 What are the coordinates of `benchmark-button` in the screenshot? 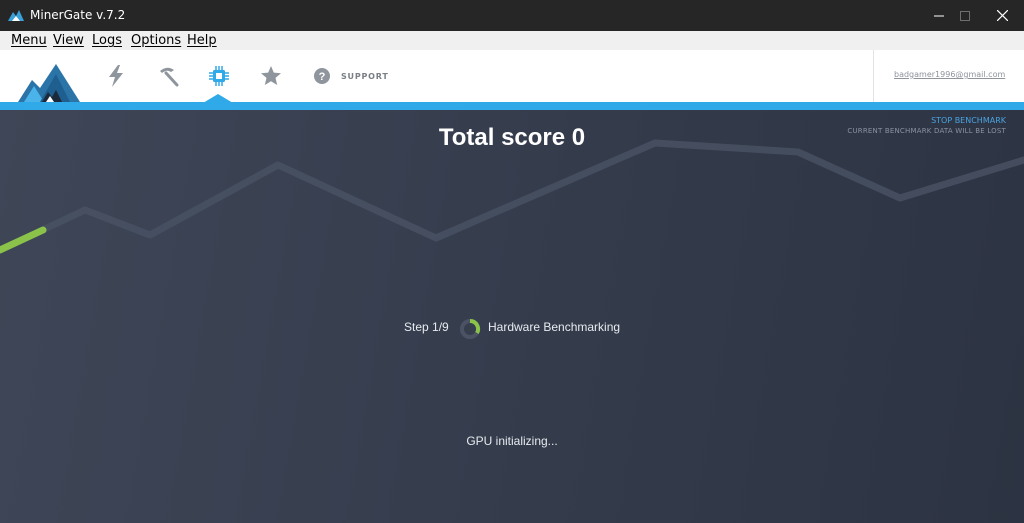 It's located at (219, 76).